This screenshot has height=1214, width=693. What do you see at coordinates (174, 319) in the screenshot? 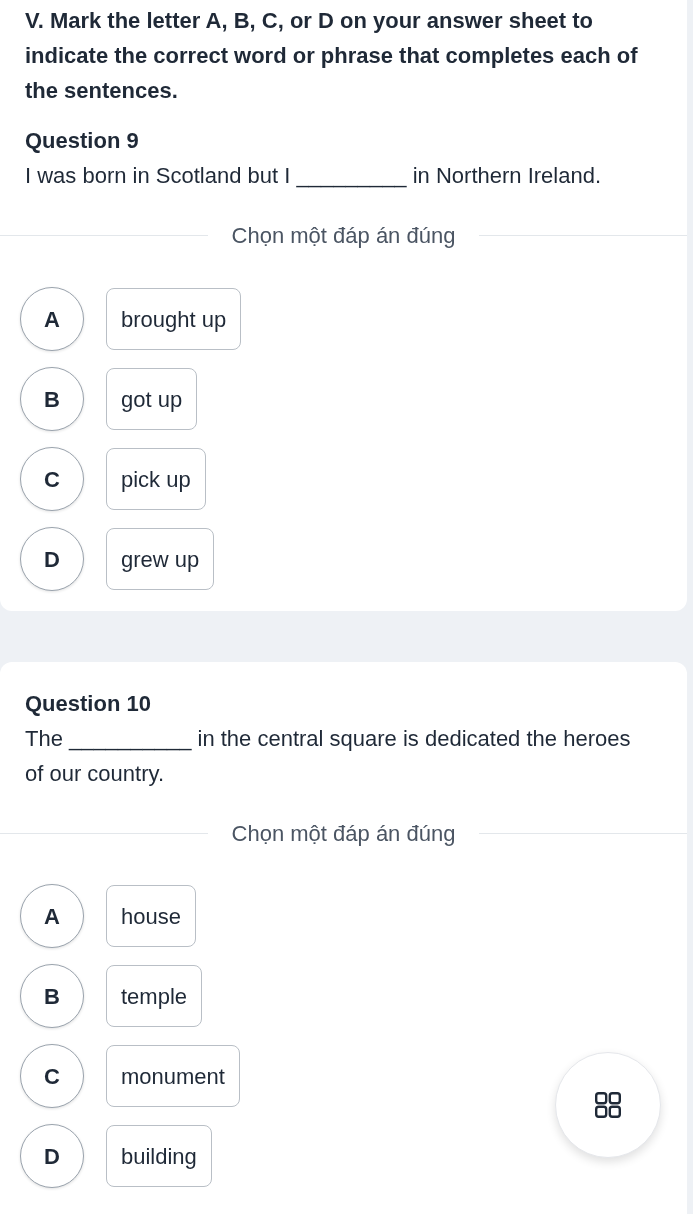
I see `option-answer-button: brought up` at bounding box center [174, 319].